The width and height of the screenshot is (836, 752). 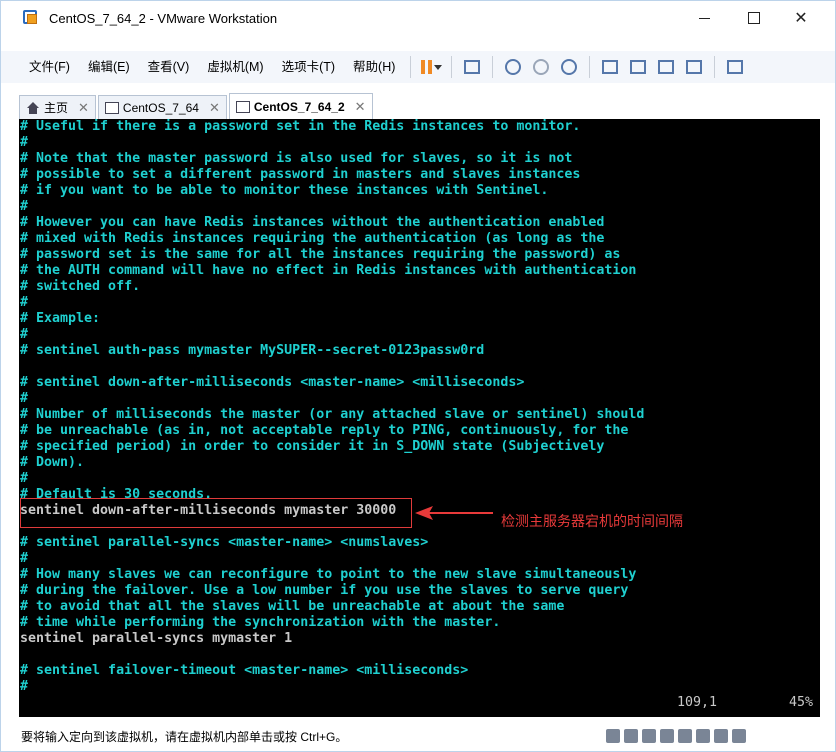 I want to click on close-button: ✕, so click(x=801, y=18).